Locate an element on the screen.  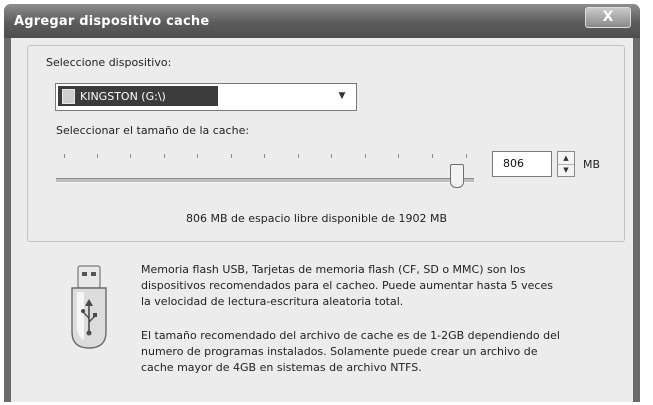
close-button: X is located at coordinates (608, 17).